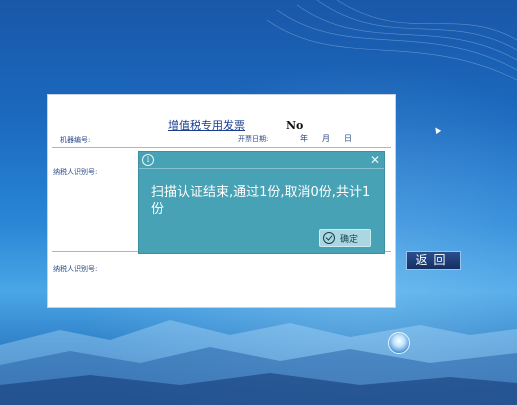 This screenshot has width=517, height=405. What do you see at coordinates (75, 269) in the screenshot?
I see `seller-tax-id-label: 纳税人识别号:` at bounding box center [75, 269].